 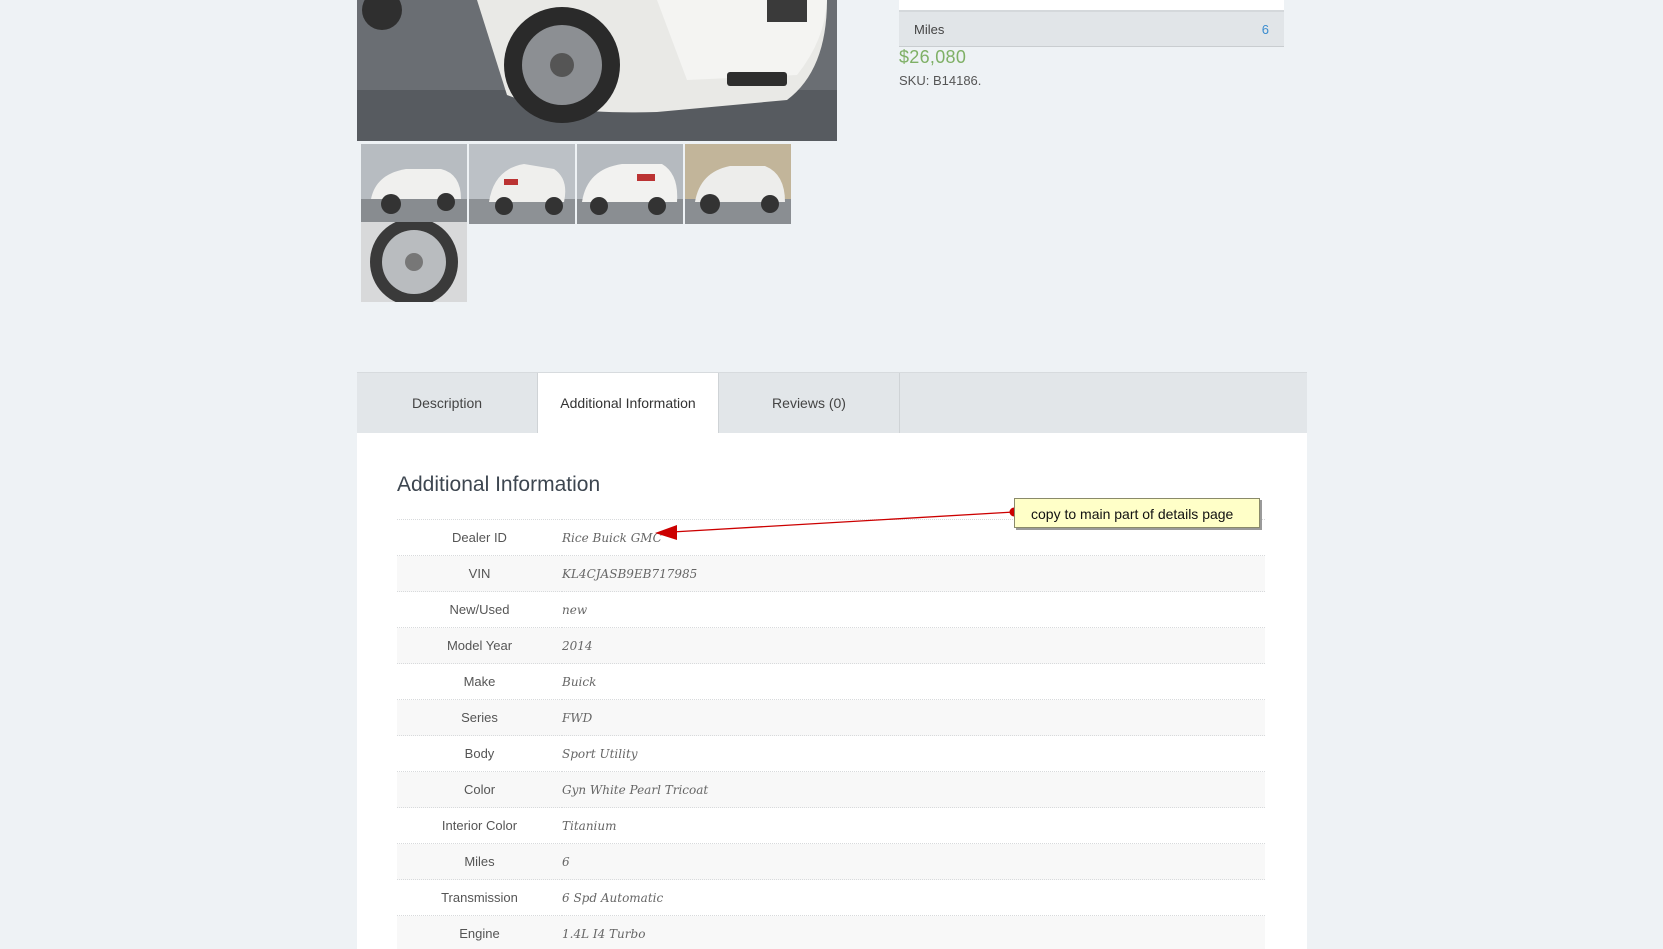 I want to click on summary-miles-value: 6, so click(x=1265, y=29).